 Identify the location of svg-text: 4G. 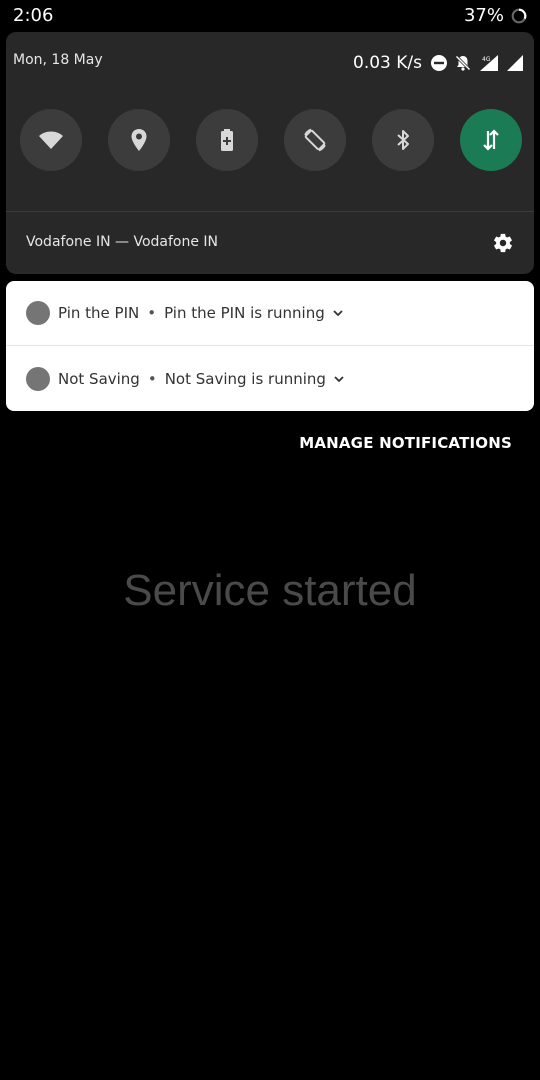
(486, 59).